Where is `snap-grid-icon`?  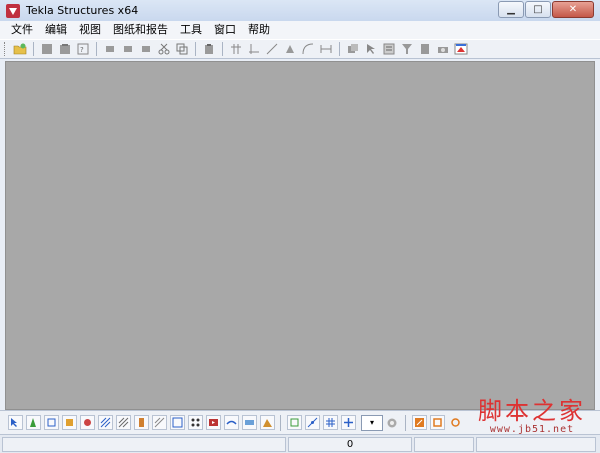
snap-grid-icon is located at coordinates (330, 422).